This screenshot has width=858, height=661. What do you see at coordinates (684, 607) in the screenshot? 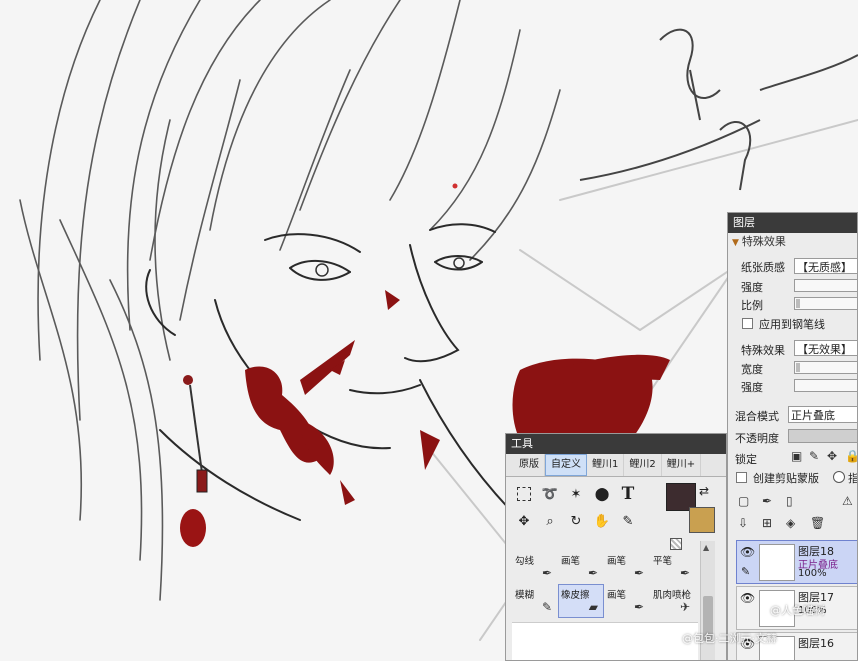
I see `airbrush-icon: ✈` at bounding box center [684, 607].